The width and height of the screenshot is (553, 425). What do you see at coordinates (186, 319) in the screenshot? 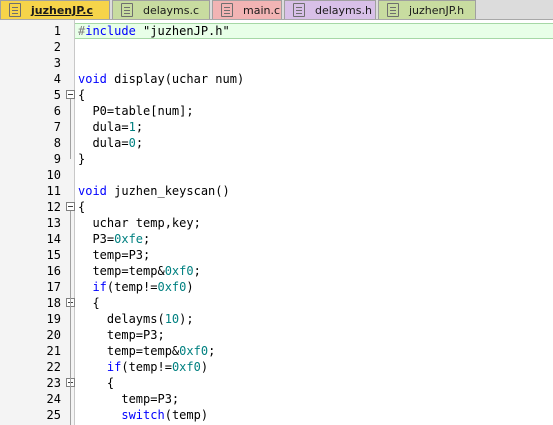
I see `code-token: );` at bounding box center [186, 319].